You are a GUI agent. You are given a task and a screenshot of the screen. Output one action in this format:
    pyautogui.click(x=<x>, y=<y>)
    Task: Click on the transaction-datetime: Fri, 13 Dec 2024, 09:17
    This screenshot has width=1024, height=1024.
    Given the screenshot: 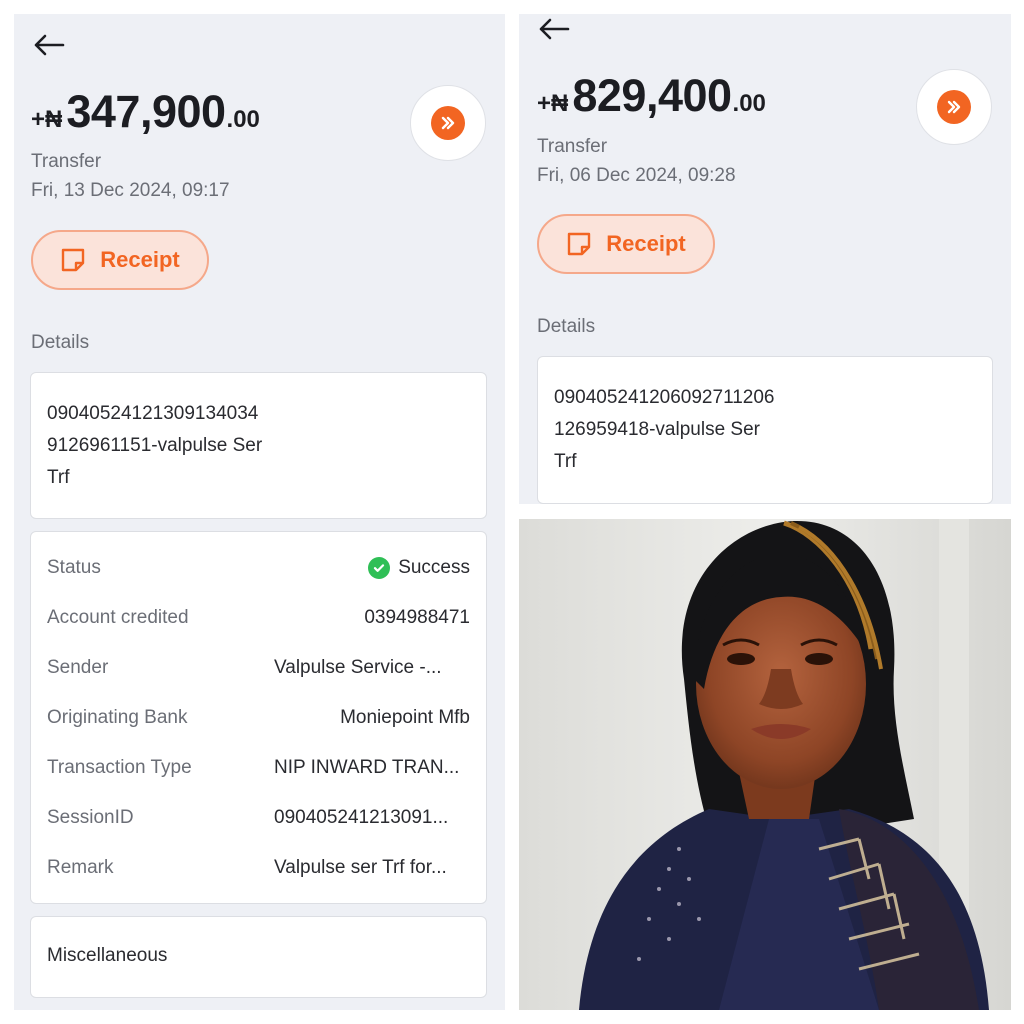 What is the action you would take?
    pyautogui.click(x=130, y=190)
    